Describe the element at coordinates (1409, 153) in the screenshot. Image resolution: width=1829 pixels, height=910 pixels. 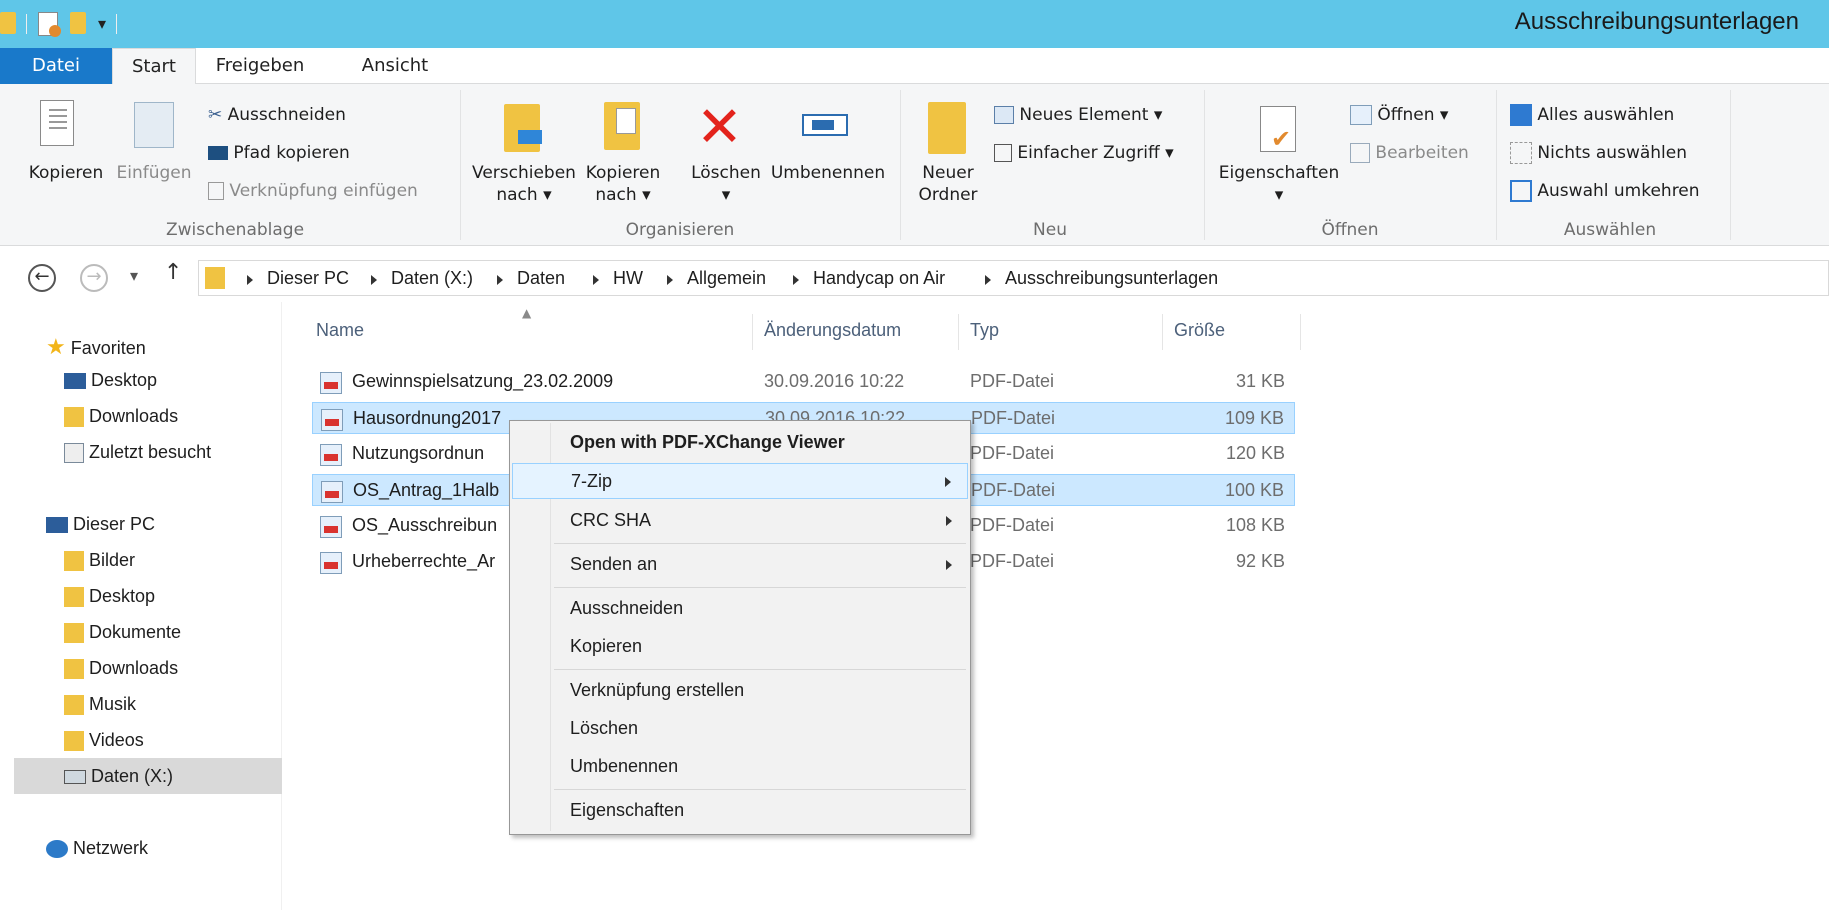
I see `edit-button: Bearbeiten` at that location.